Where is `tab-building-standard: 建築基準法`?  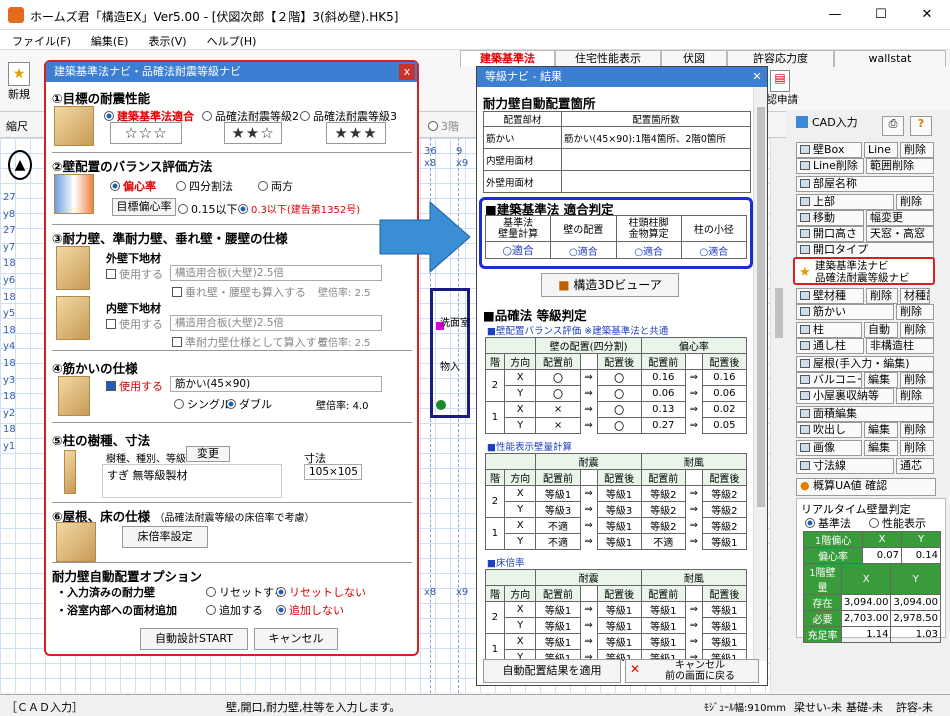 tab-building-standard: 建築基準法 is located at coordinates (507, 58).